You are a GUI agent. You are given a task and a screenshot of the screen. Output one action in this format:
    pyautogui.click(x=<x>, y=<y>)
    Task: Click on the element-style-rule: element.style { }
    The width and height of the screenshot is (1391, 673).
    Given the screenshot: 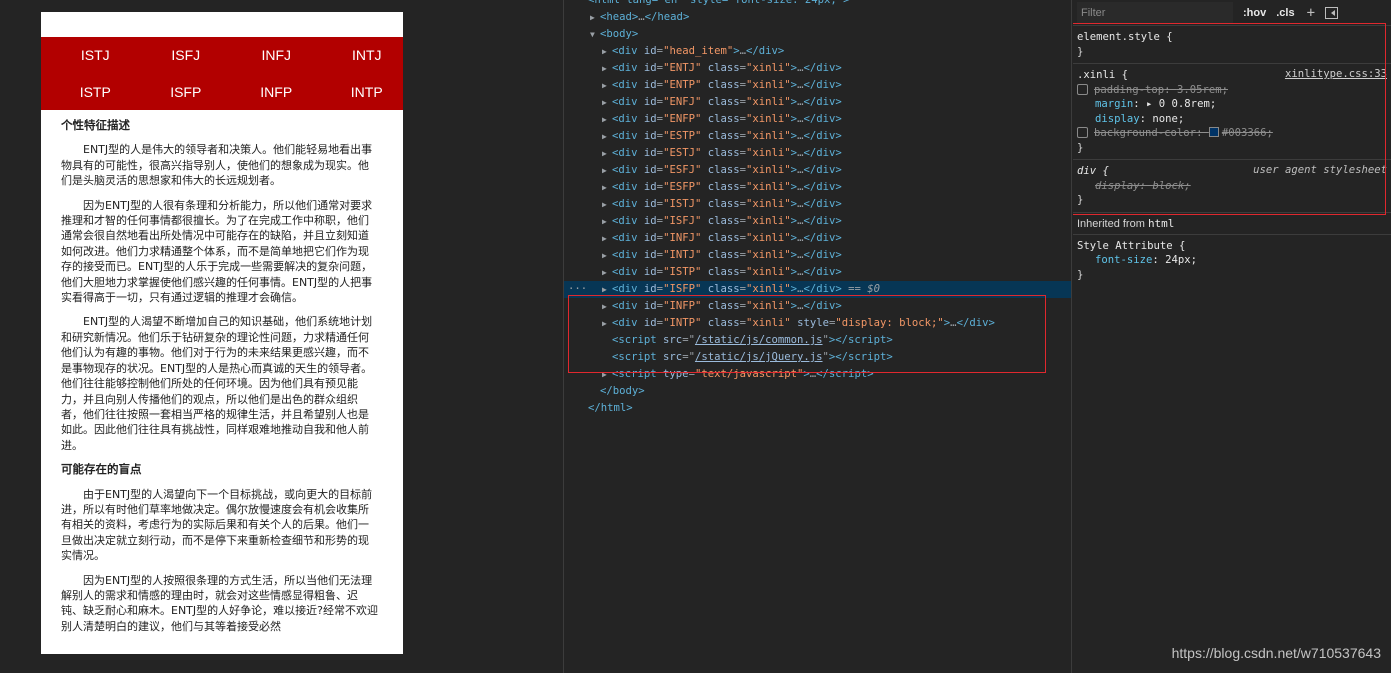 What is the action you would take?
    pyautogui.click(x=1232, y=45)
    